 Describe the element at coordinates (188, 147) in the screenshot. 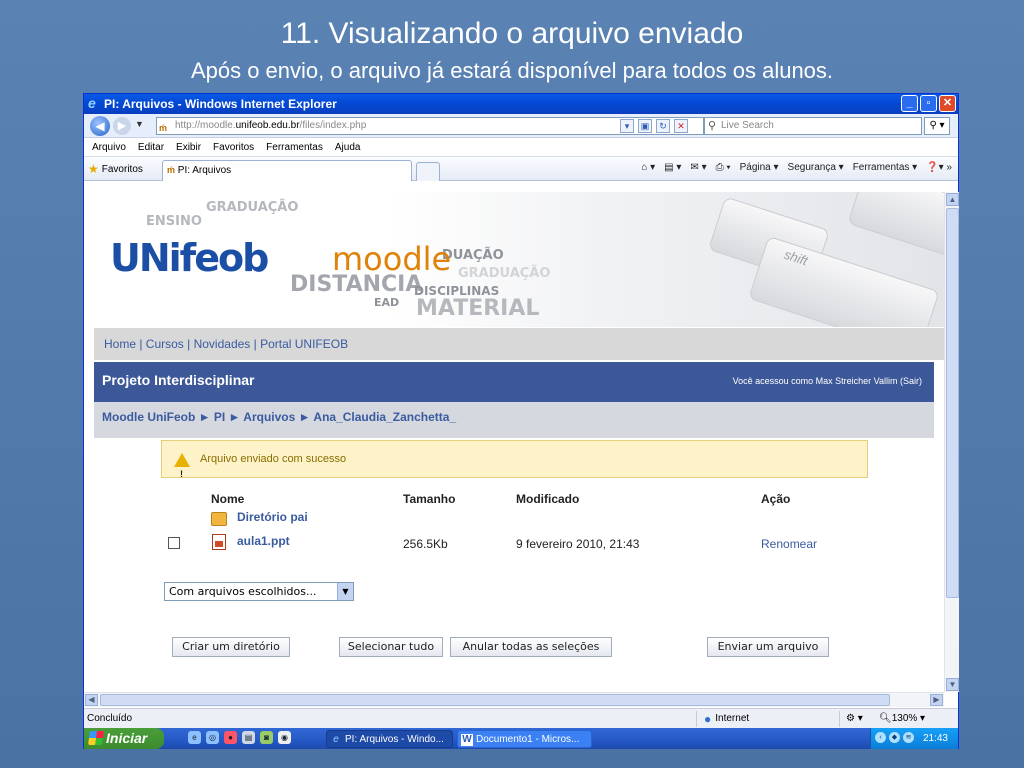

I see `menu-exibir: Exibir` at that location.